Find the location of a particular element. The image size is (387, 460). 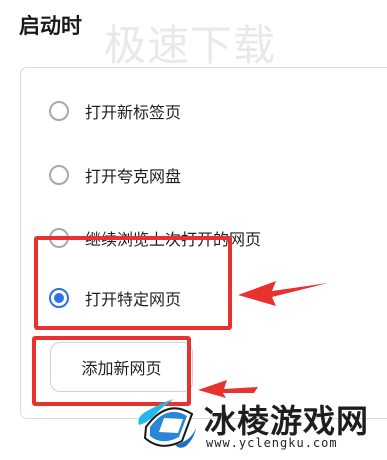

startup-option-cloud-drive: 打开夸克网盘 is located at coordinates (115, 175).